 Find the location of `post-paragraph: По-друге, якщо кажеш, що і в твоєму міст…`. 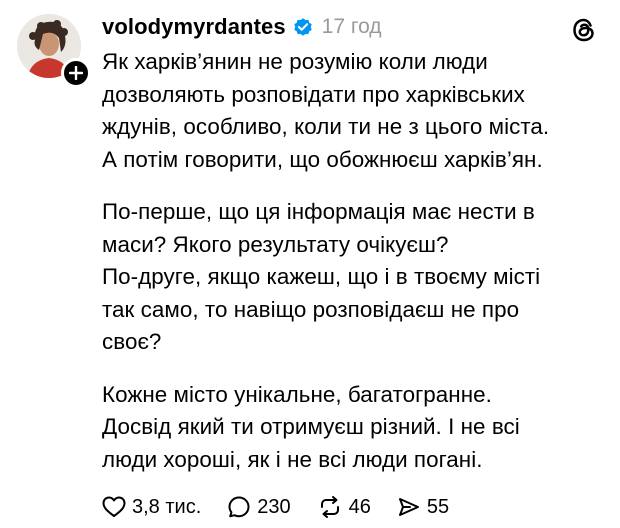

post-paragraph: По-друге, якщо кажеш, що і в твоєму міст… is located at coordinates (321, 309).